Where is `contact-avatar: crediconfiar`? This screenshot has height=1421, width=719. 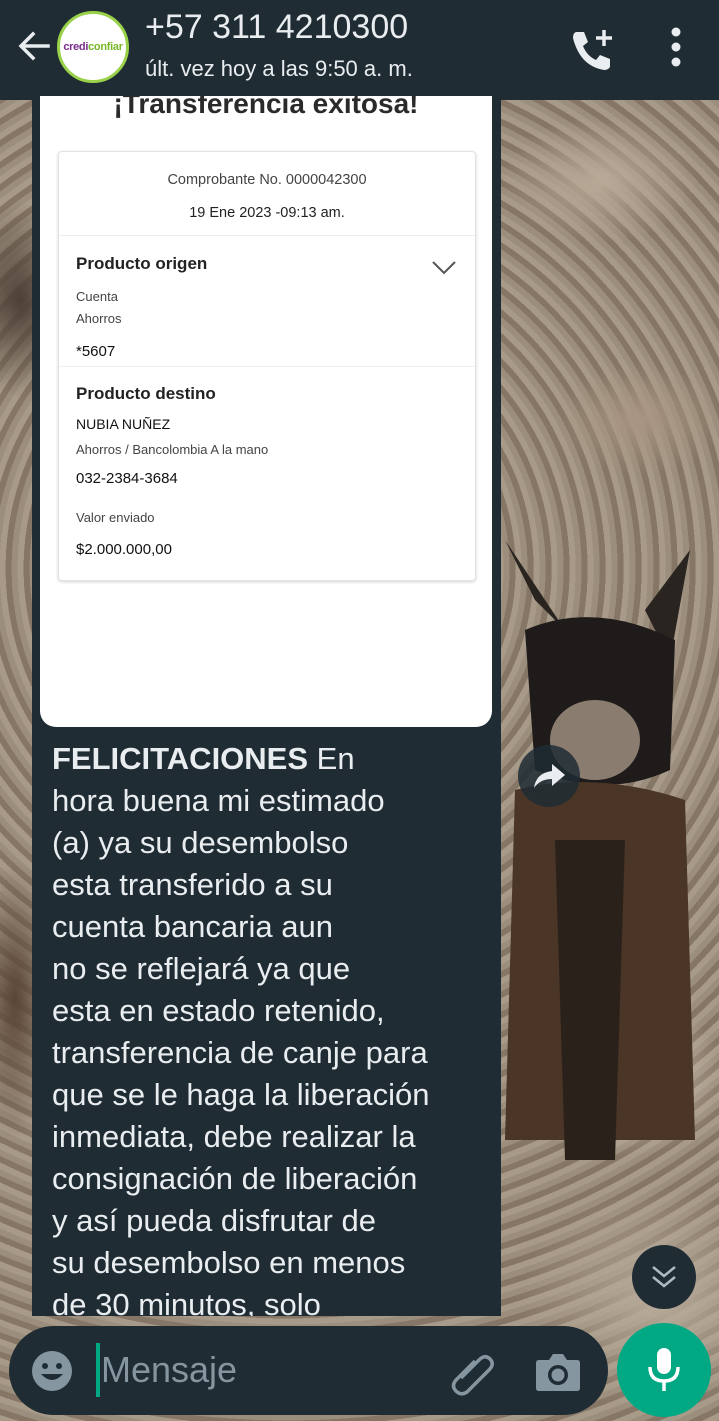
contact-avatar: crediconfiar is located at coordinates (93, 47).